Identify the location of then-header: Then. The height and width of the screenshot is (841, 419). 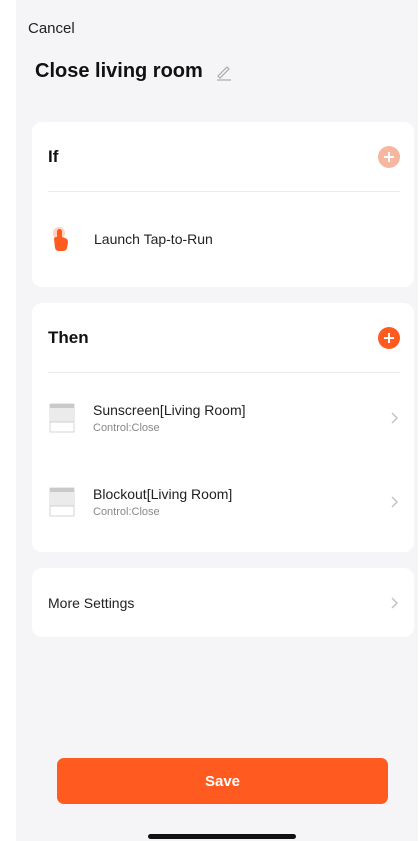
(224, 338).